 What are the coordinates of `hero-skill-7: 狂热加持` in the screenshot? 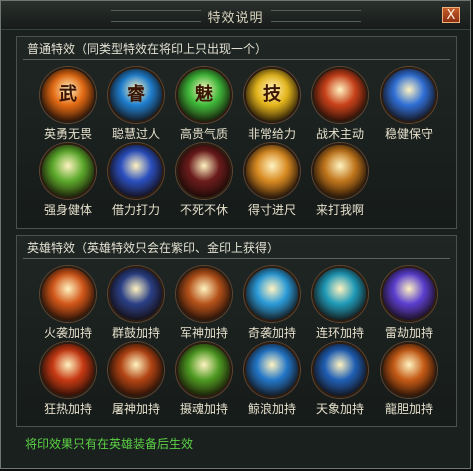 It's located at (68, 379).